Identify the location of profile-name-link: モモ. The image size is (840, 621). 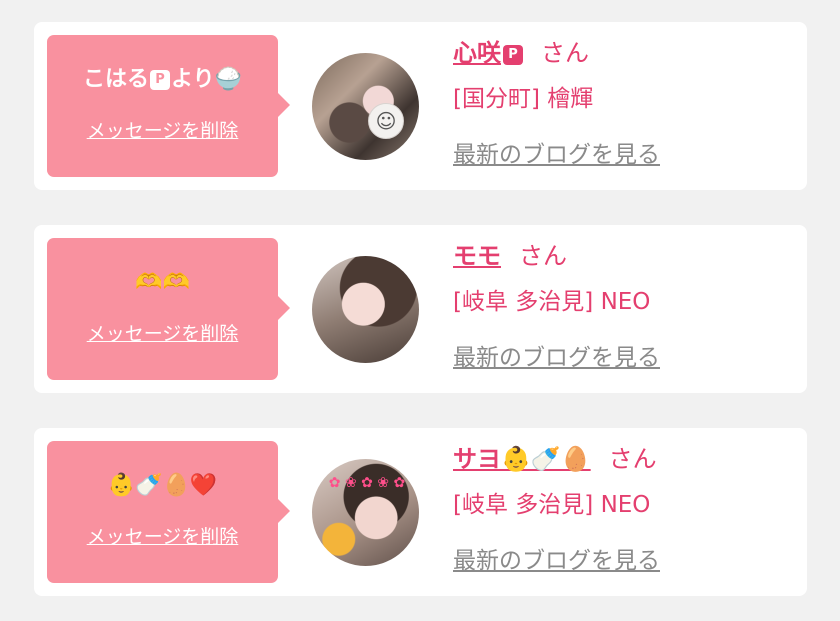
(477, 256).